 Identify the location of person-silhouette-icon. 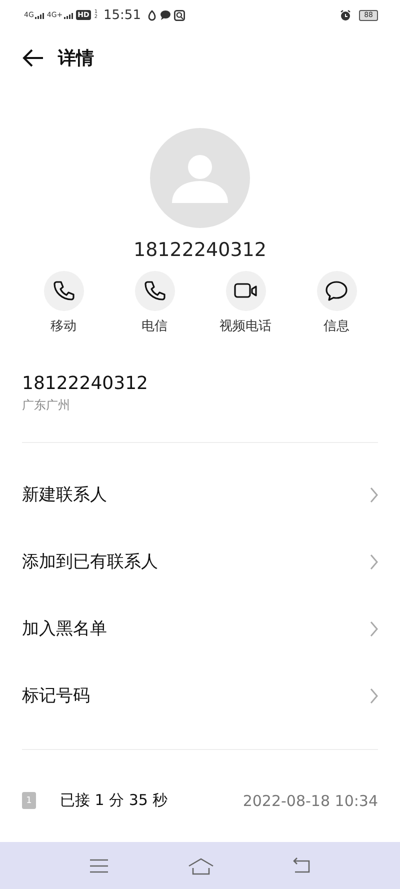
(200, 178).